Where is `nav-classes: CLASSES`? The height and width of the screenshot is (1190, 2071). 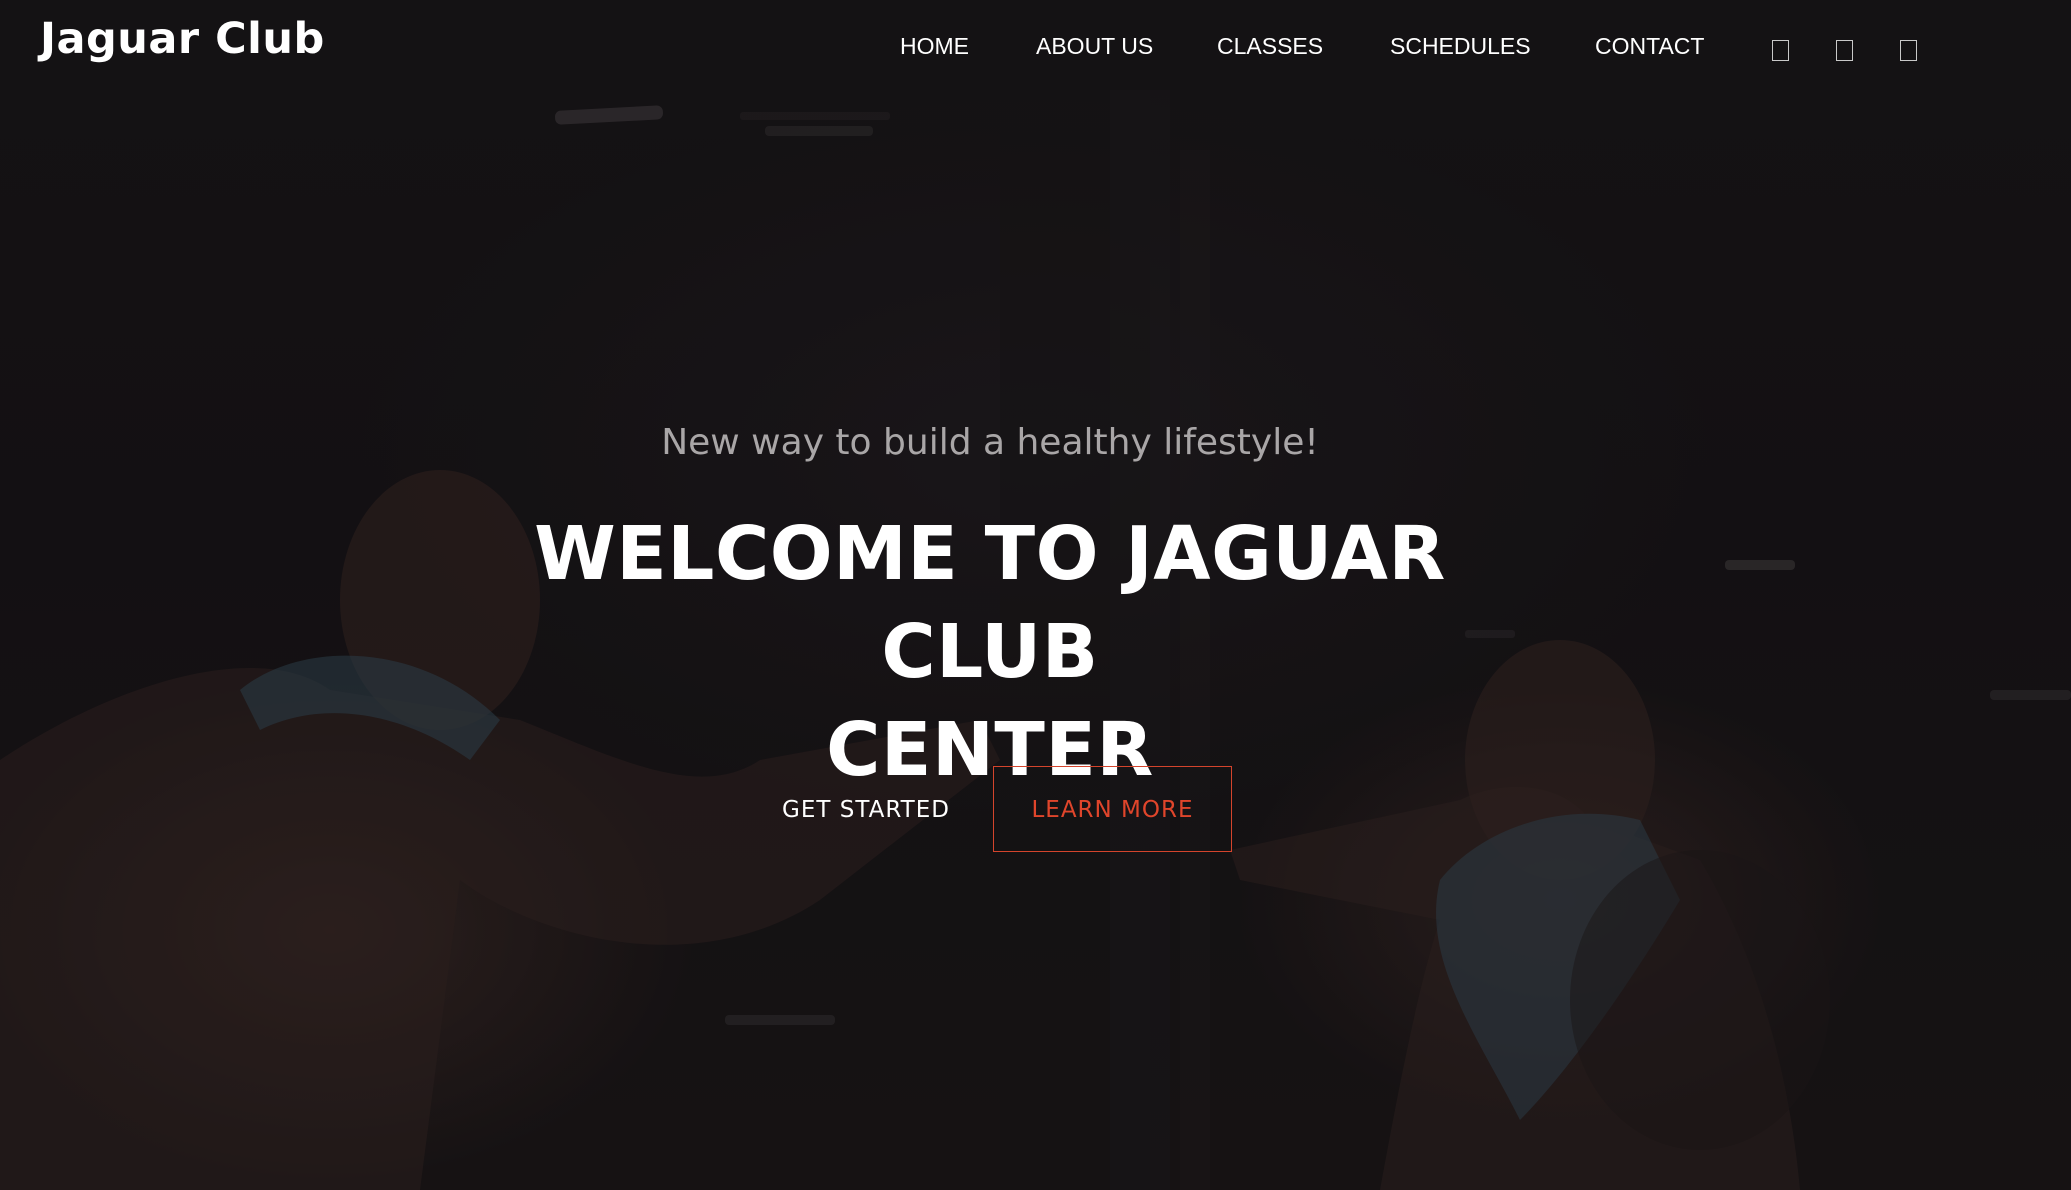 nav-classes: CLASSES is located at coordinates (1270, 46).